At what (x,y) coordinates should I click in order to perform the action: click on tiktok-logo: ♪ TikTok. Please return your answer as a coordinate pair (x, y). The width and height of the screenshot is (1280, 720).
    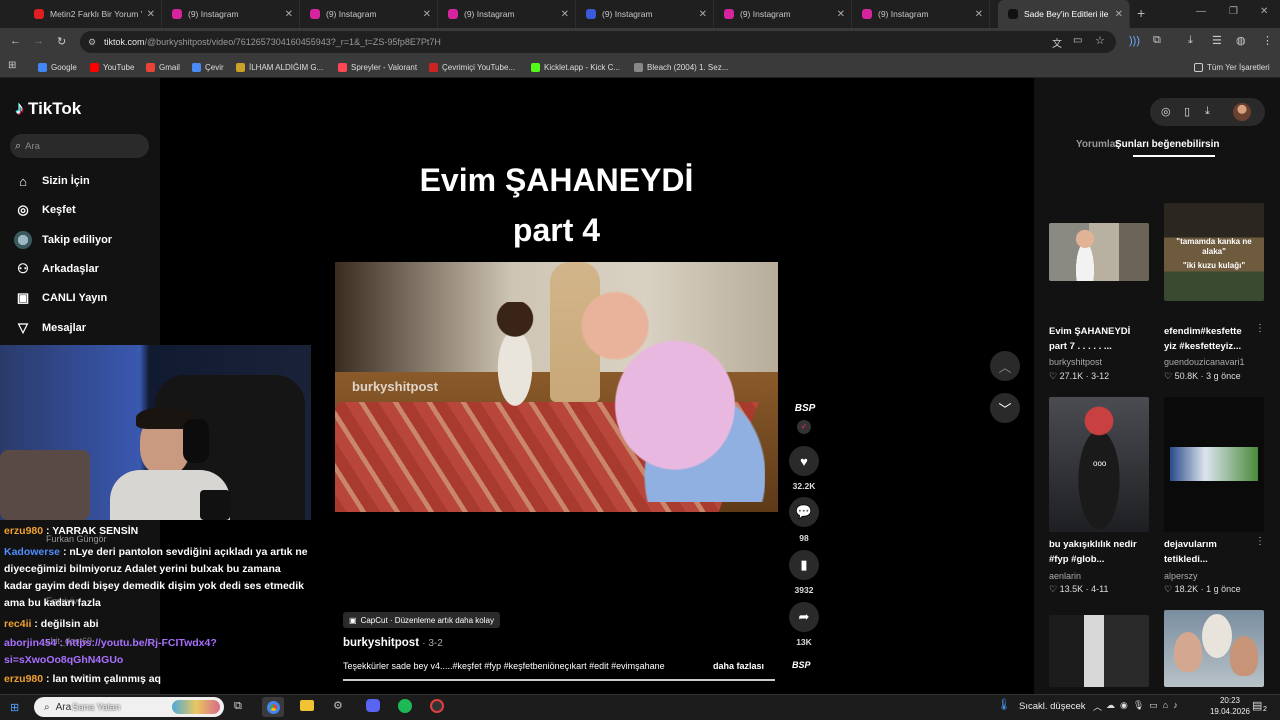
    Looking at the image, I should click on (48, 108).